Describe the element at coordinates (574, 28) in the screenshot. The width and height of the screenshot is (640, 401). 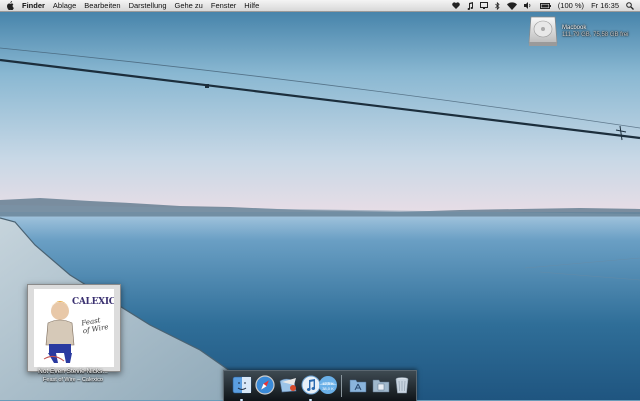
I see `drive-name: Macbook` at that location.